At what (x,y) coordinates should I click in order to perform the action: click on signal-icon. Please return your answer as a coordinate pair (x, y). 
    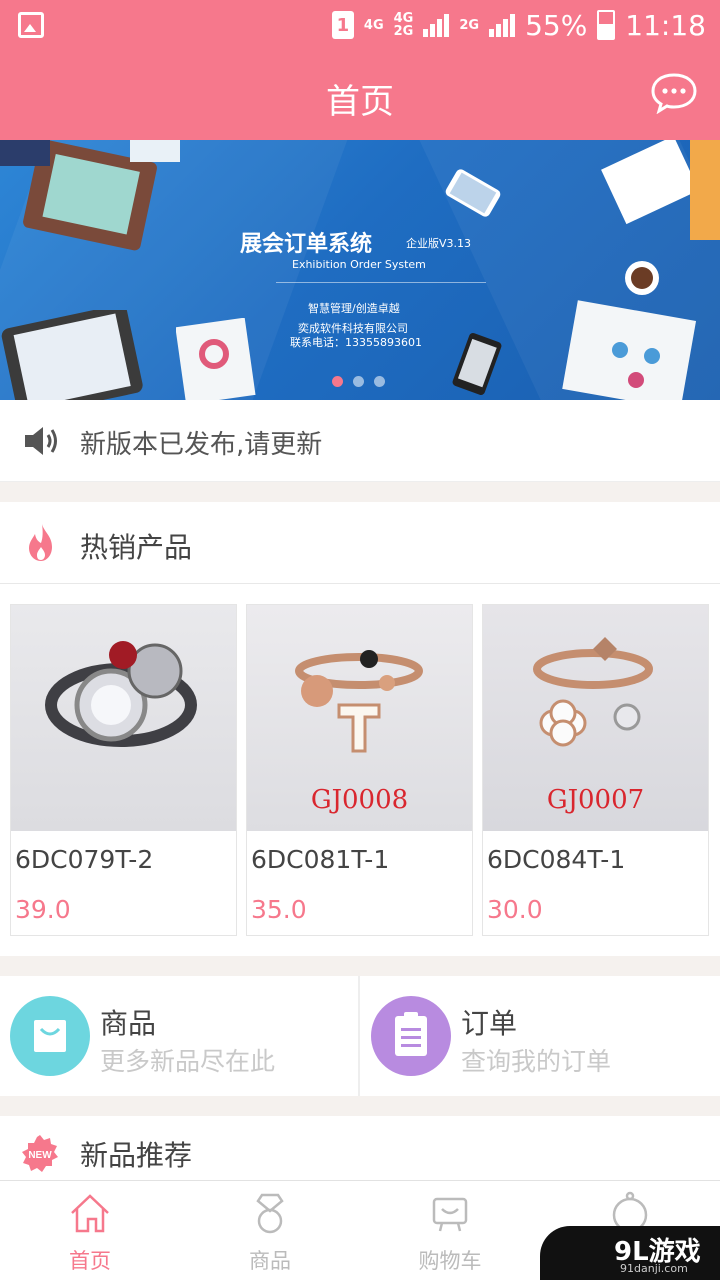
    Looking at the image, I should click on (436, 25).